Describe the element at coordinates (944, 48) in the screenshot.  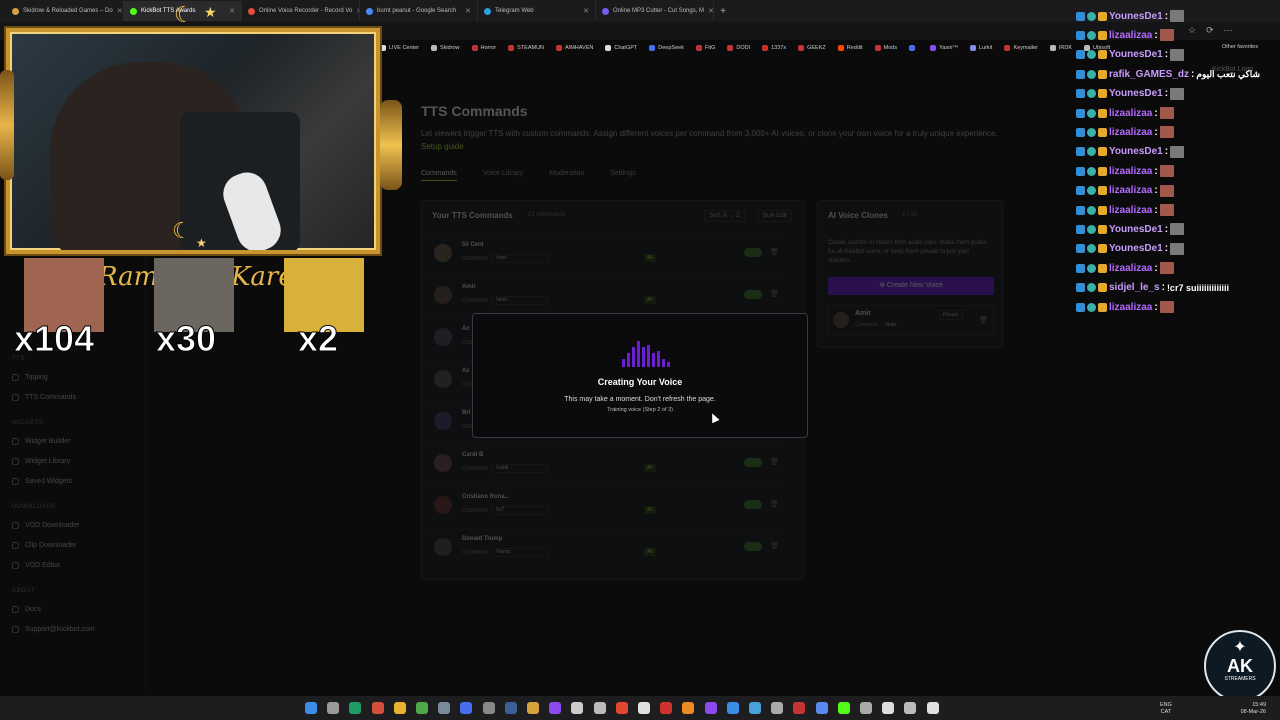
I see `bookmark-item: Yasni™` at that location.